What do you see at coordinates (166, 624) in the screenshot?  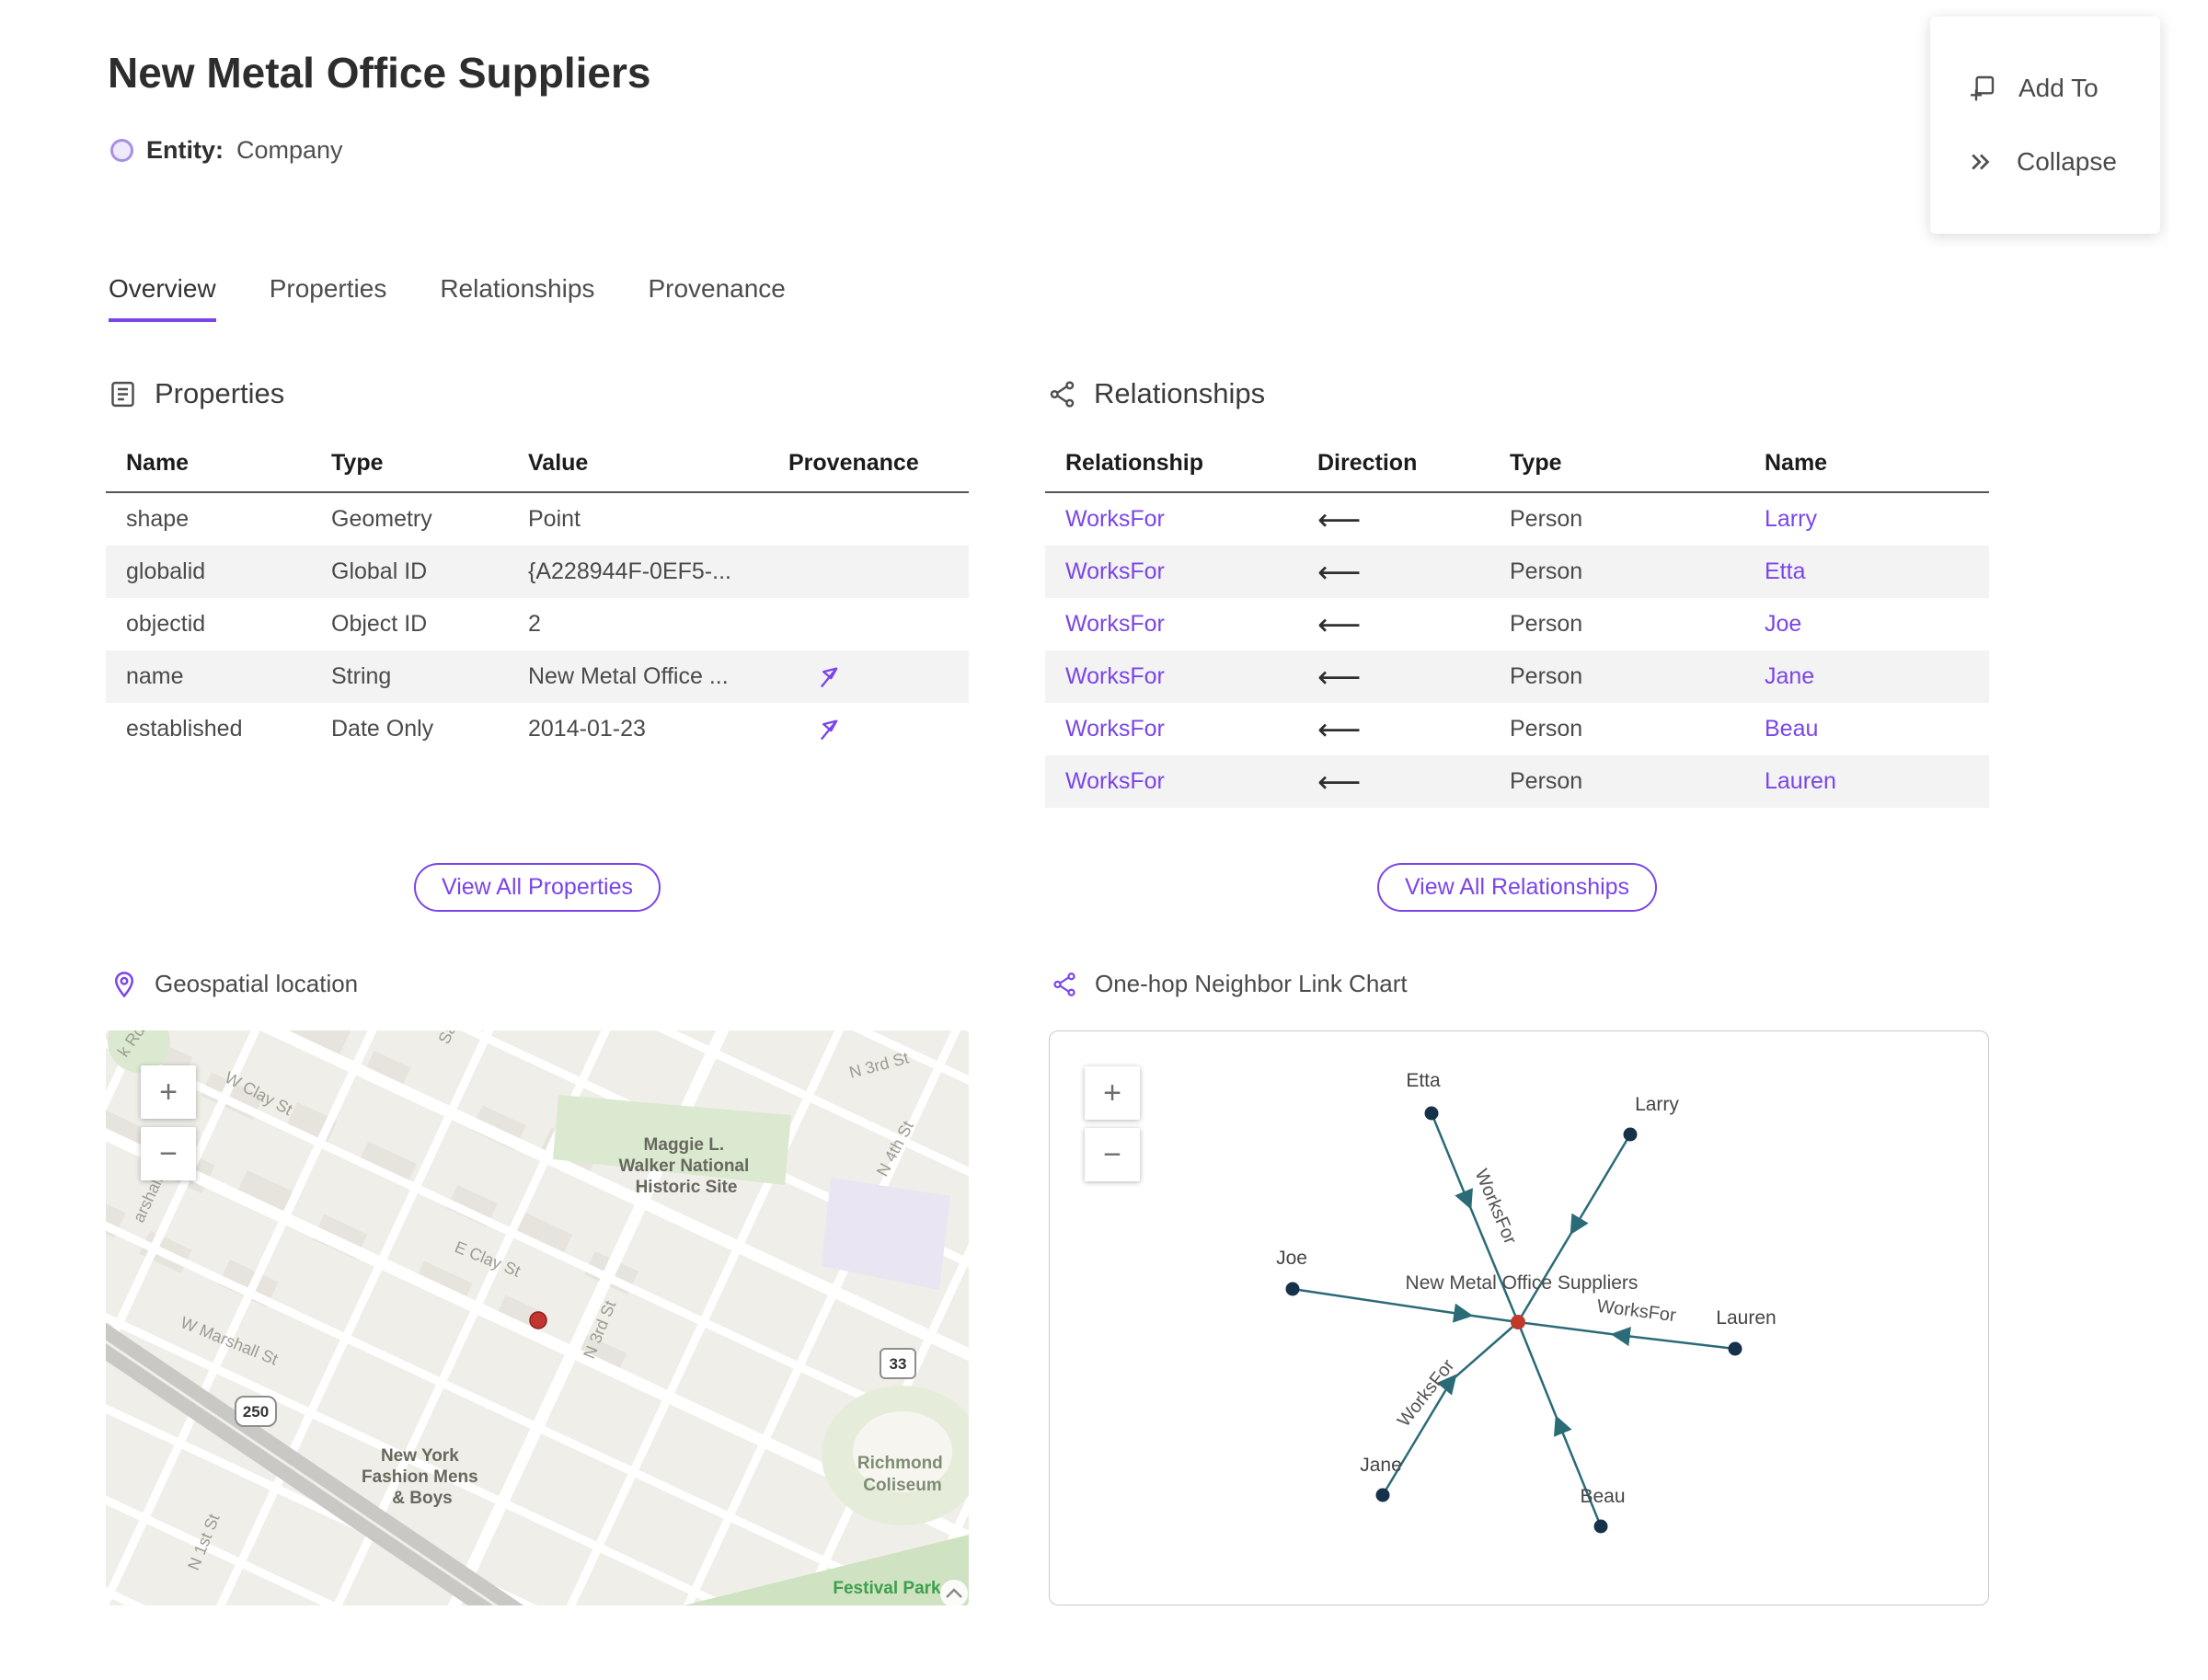 I see `property-name: objectid` at bounding box center [166, 624].